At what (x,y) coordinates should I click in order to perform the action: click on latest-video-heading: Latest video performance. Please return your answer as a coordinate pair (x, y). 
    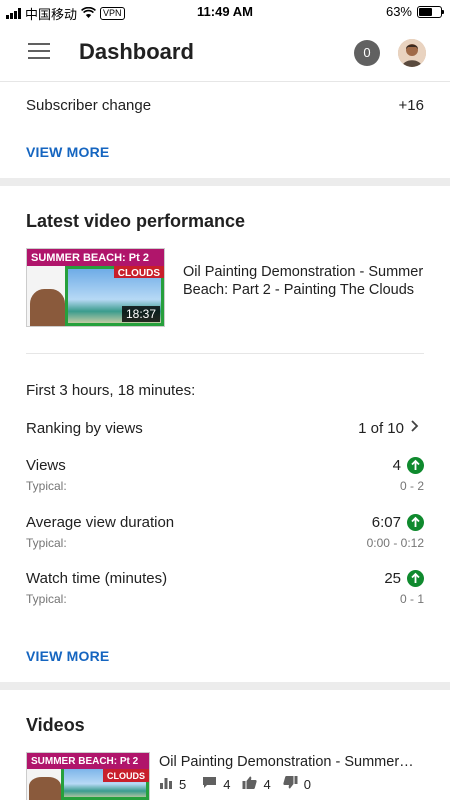
    Looking at the image, I should click on (136, 221).